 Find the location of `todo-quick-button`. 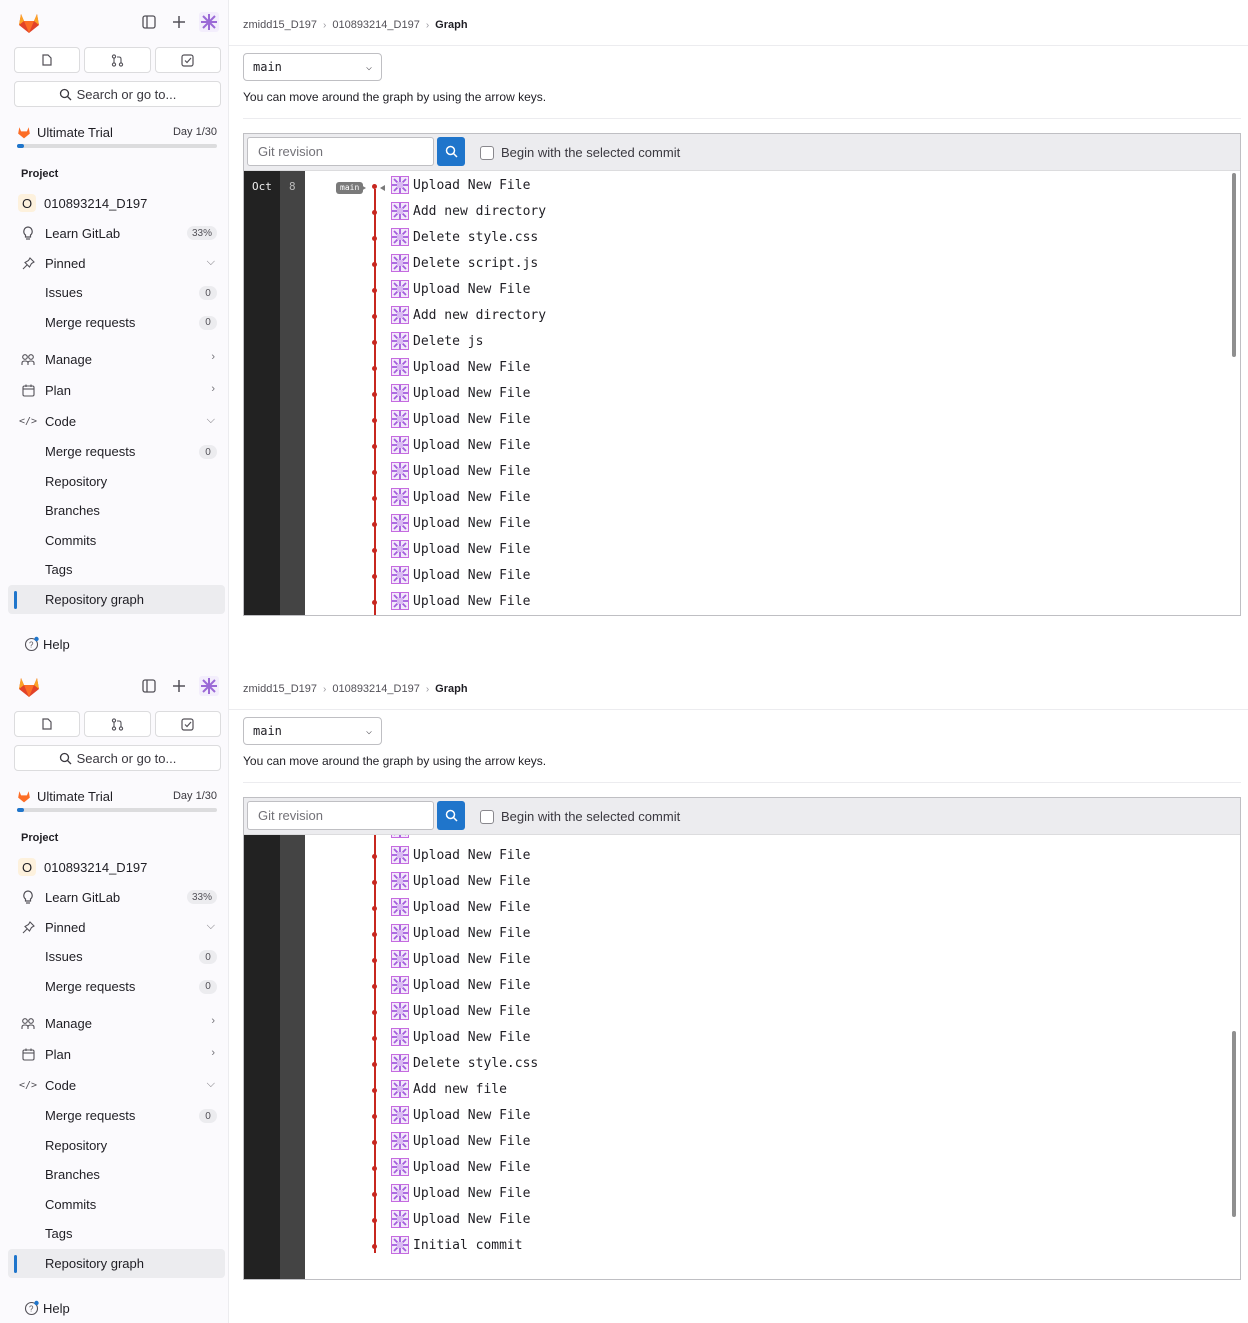

todo-quick-button is located at coordinates (187, 724).